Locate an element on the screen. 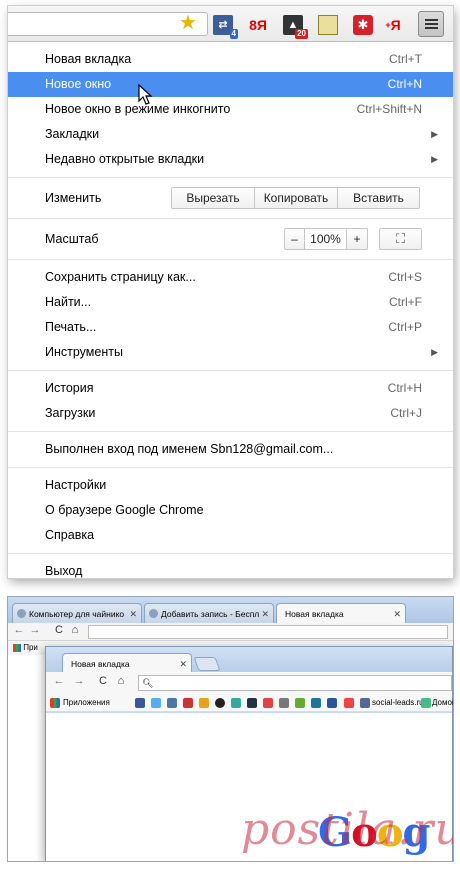 The height and width of the screenshot is (869, 460). zoom-controls: – 100% + is located at coordinates (326, 239).